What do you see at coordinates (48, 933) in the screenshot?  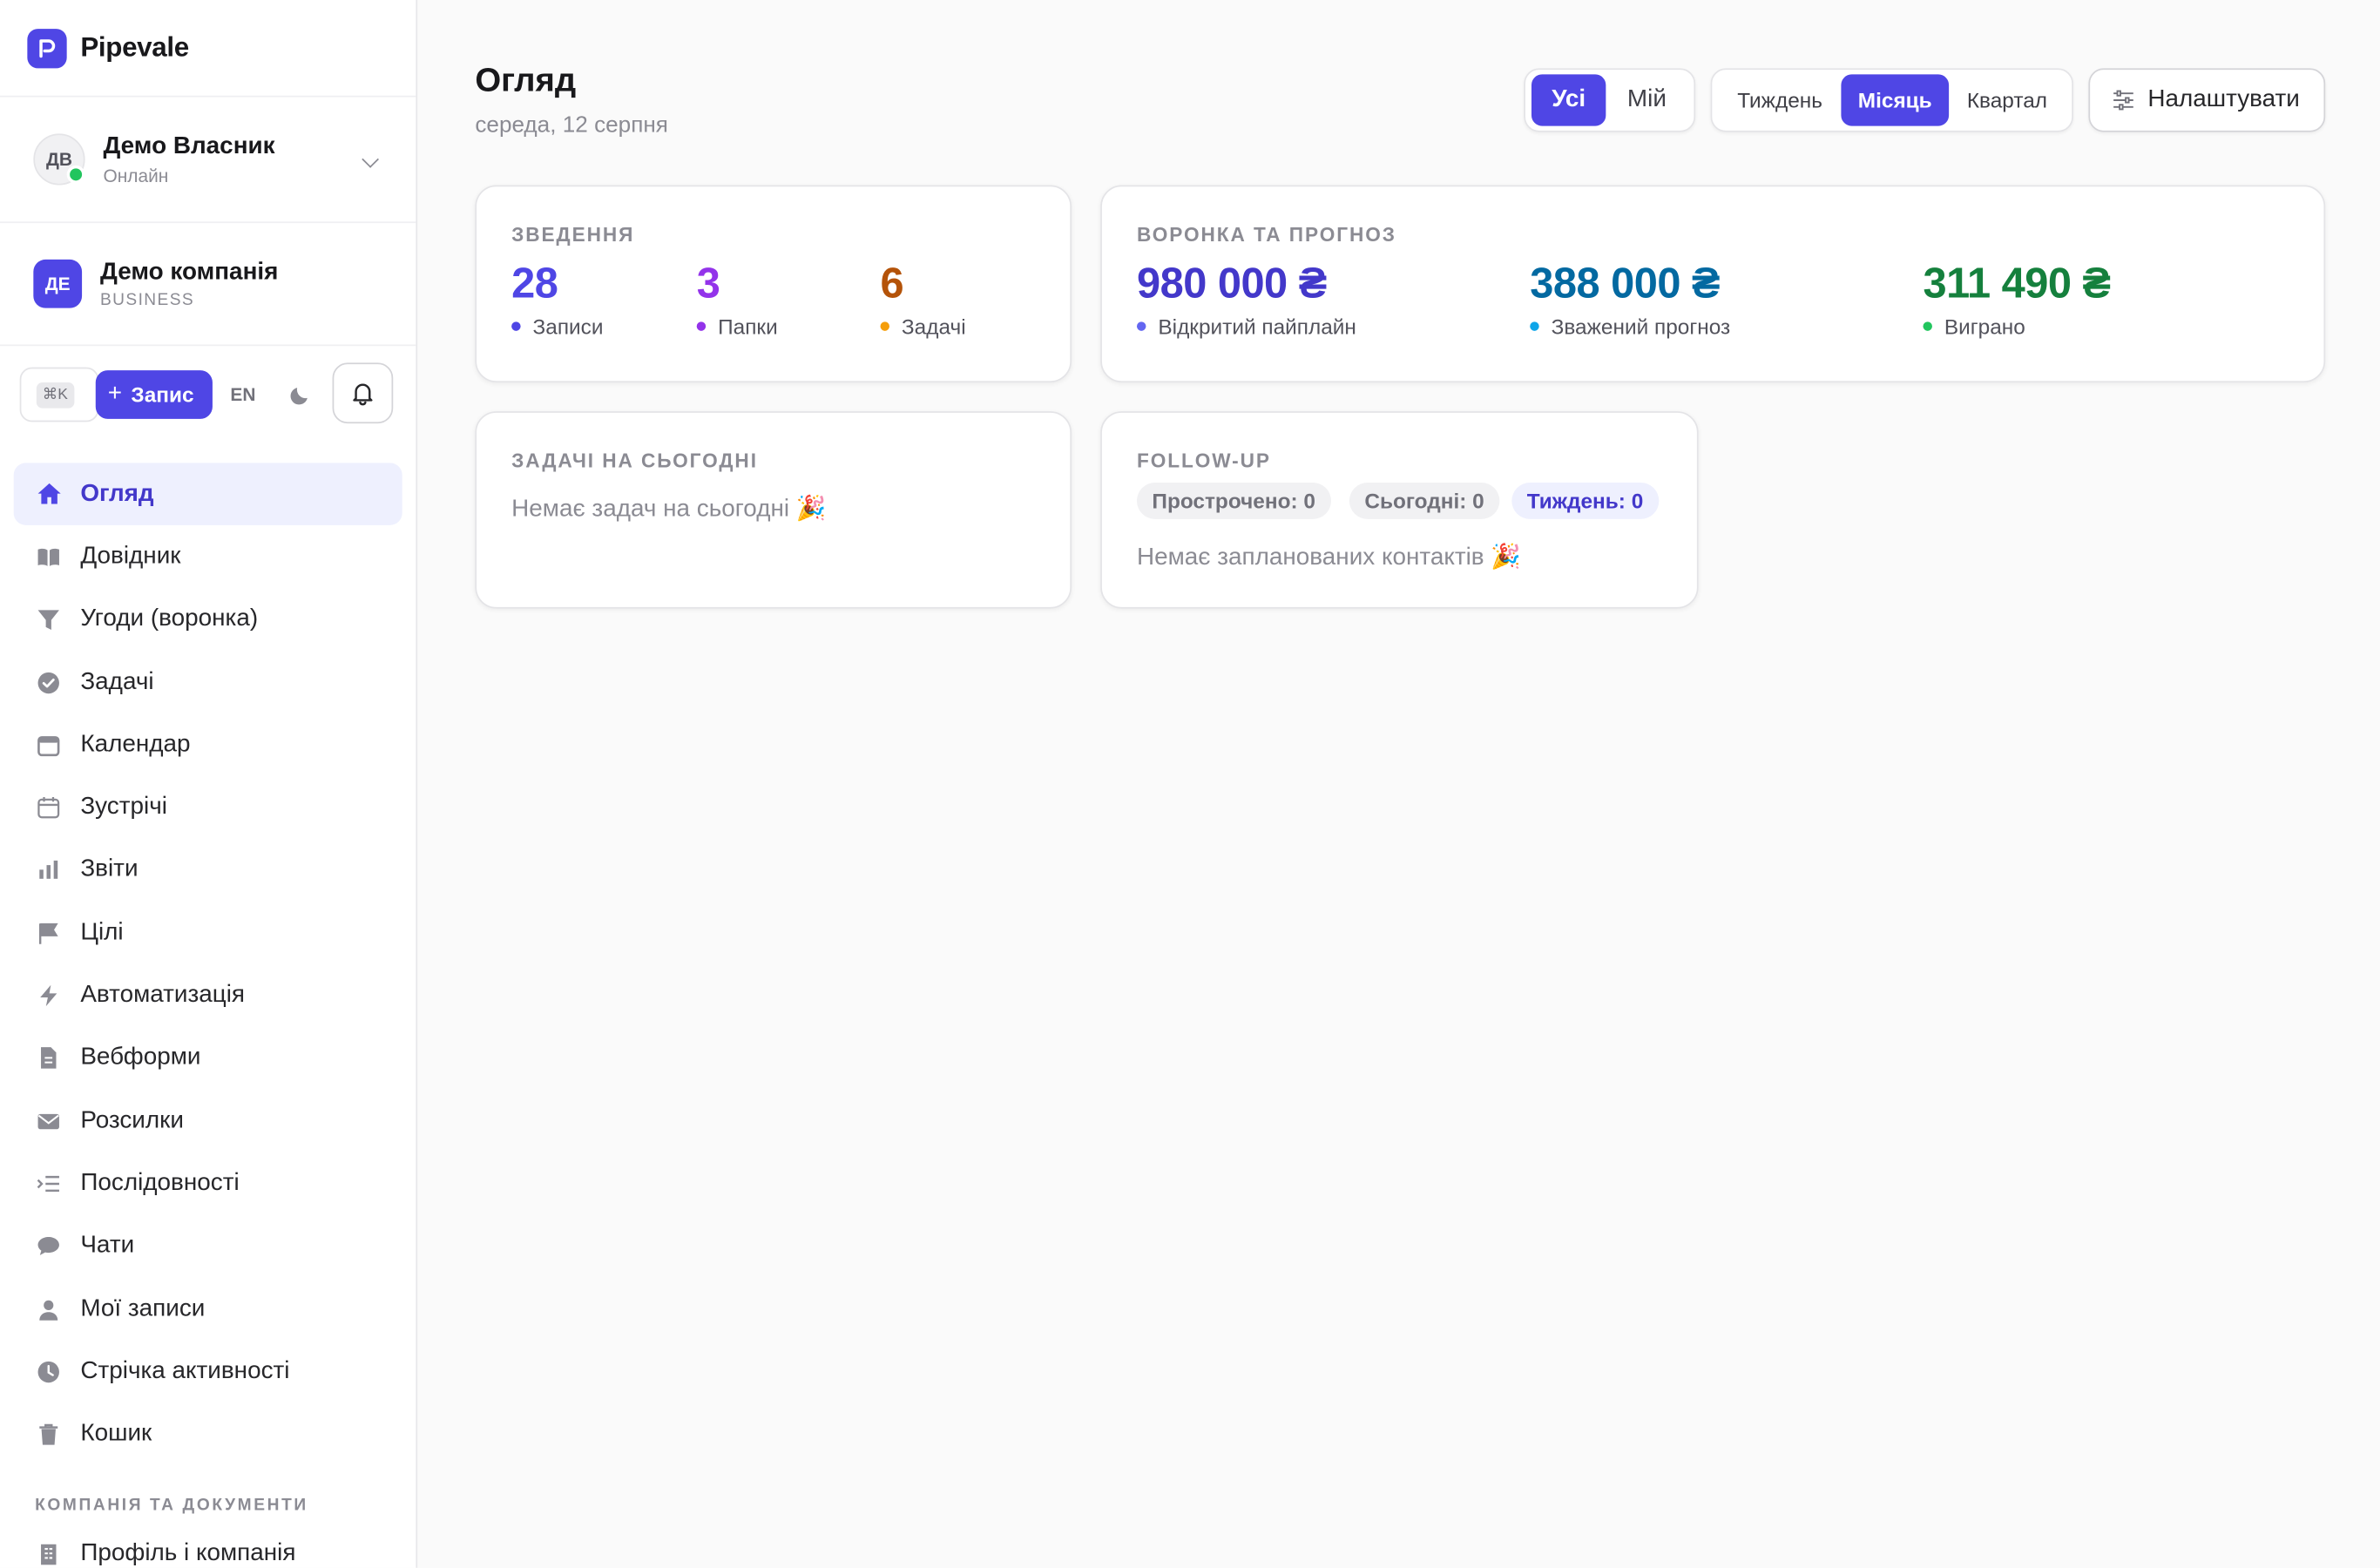 I see `flag-icon` at bounding box center [48, 933].